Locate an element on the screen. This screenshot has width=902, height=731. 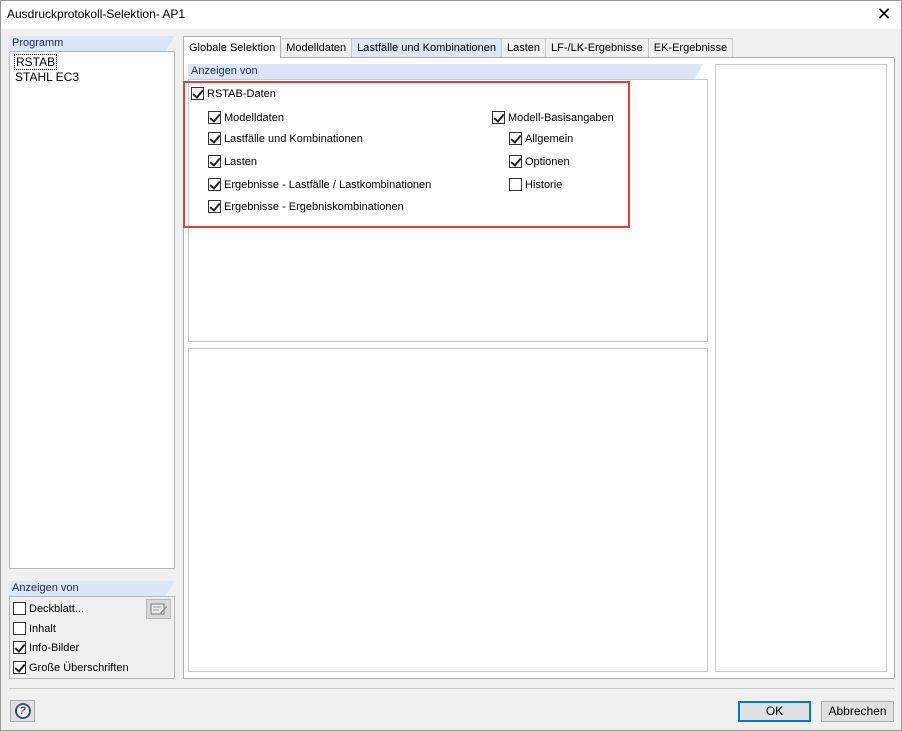
close-icon: ✕ is located at coordinates (884, 14).